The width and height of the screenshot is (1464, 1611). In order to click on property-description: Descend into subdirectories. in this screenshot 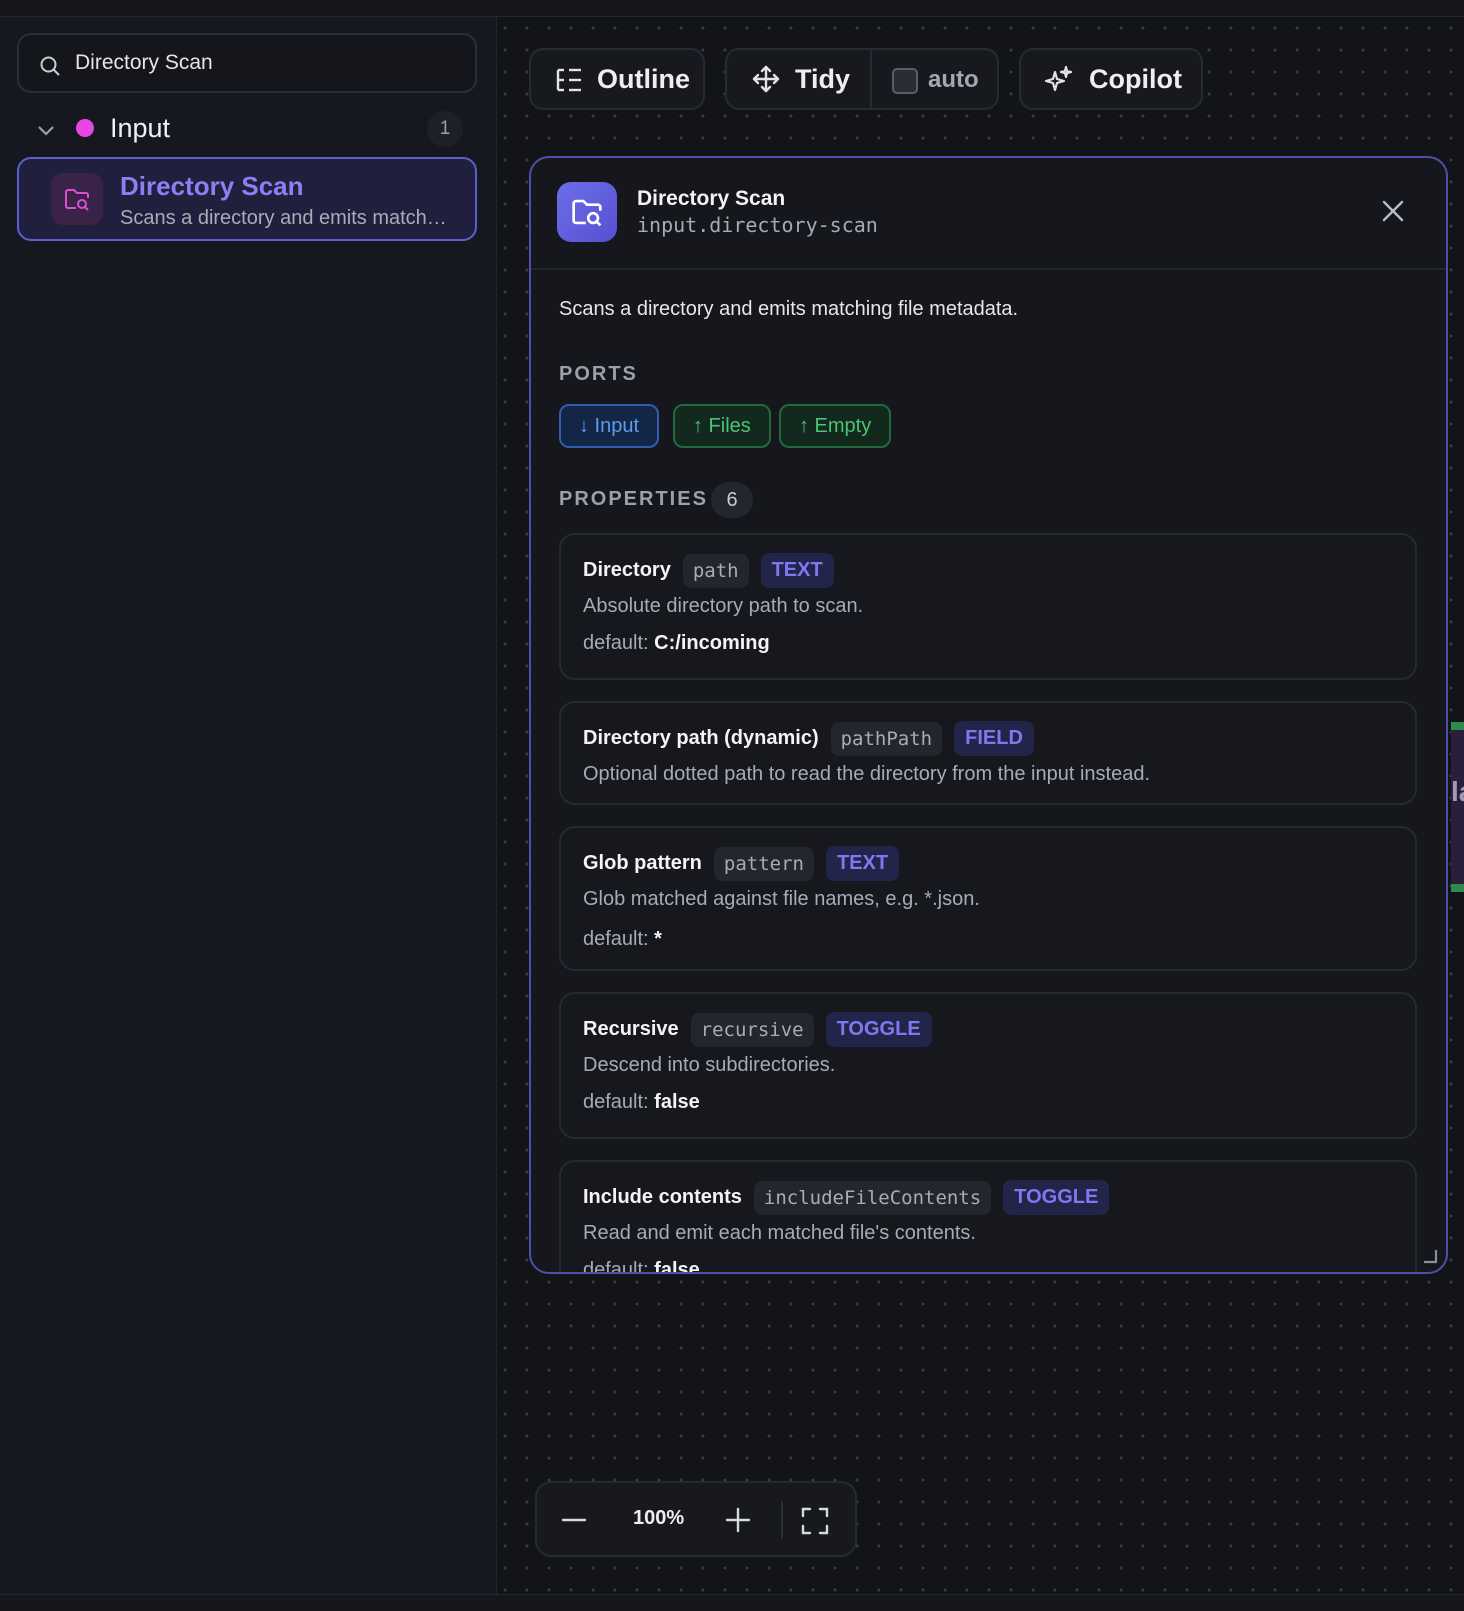, I will do `click(709, 1065)`.